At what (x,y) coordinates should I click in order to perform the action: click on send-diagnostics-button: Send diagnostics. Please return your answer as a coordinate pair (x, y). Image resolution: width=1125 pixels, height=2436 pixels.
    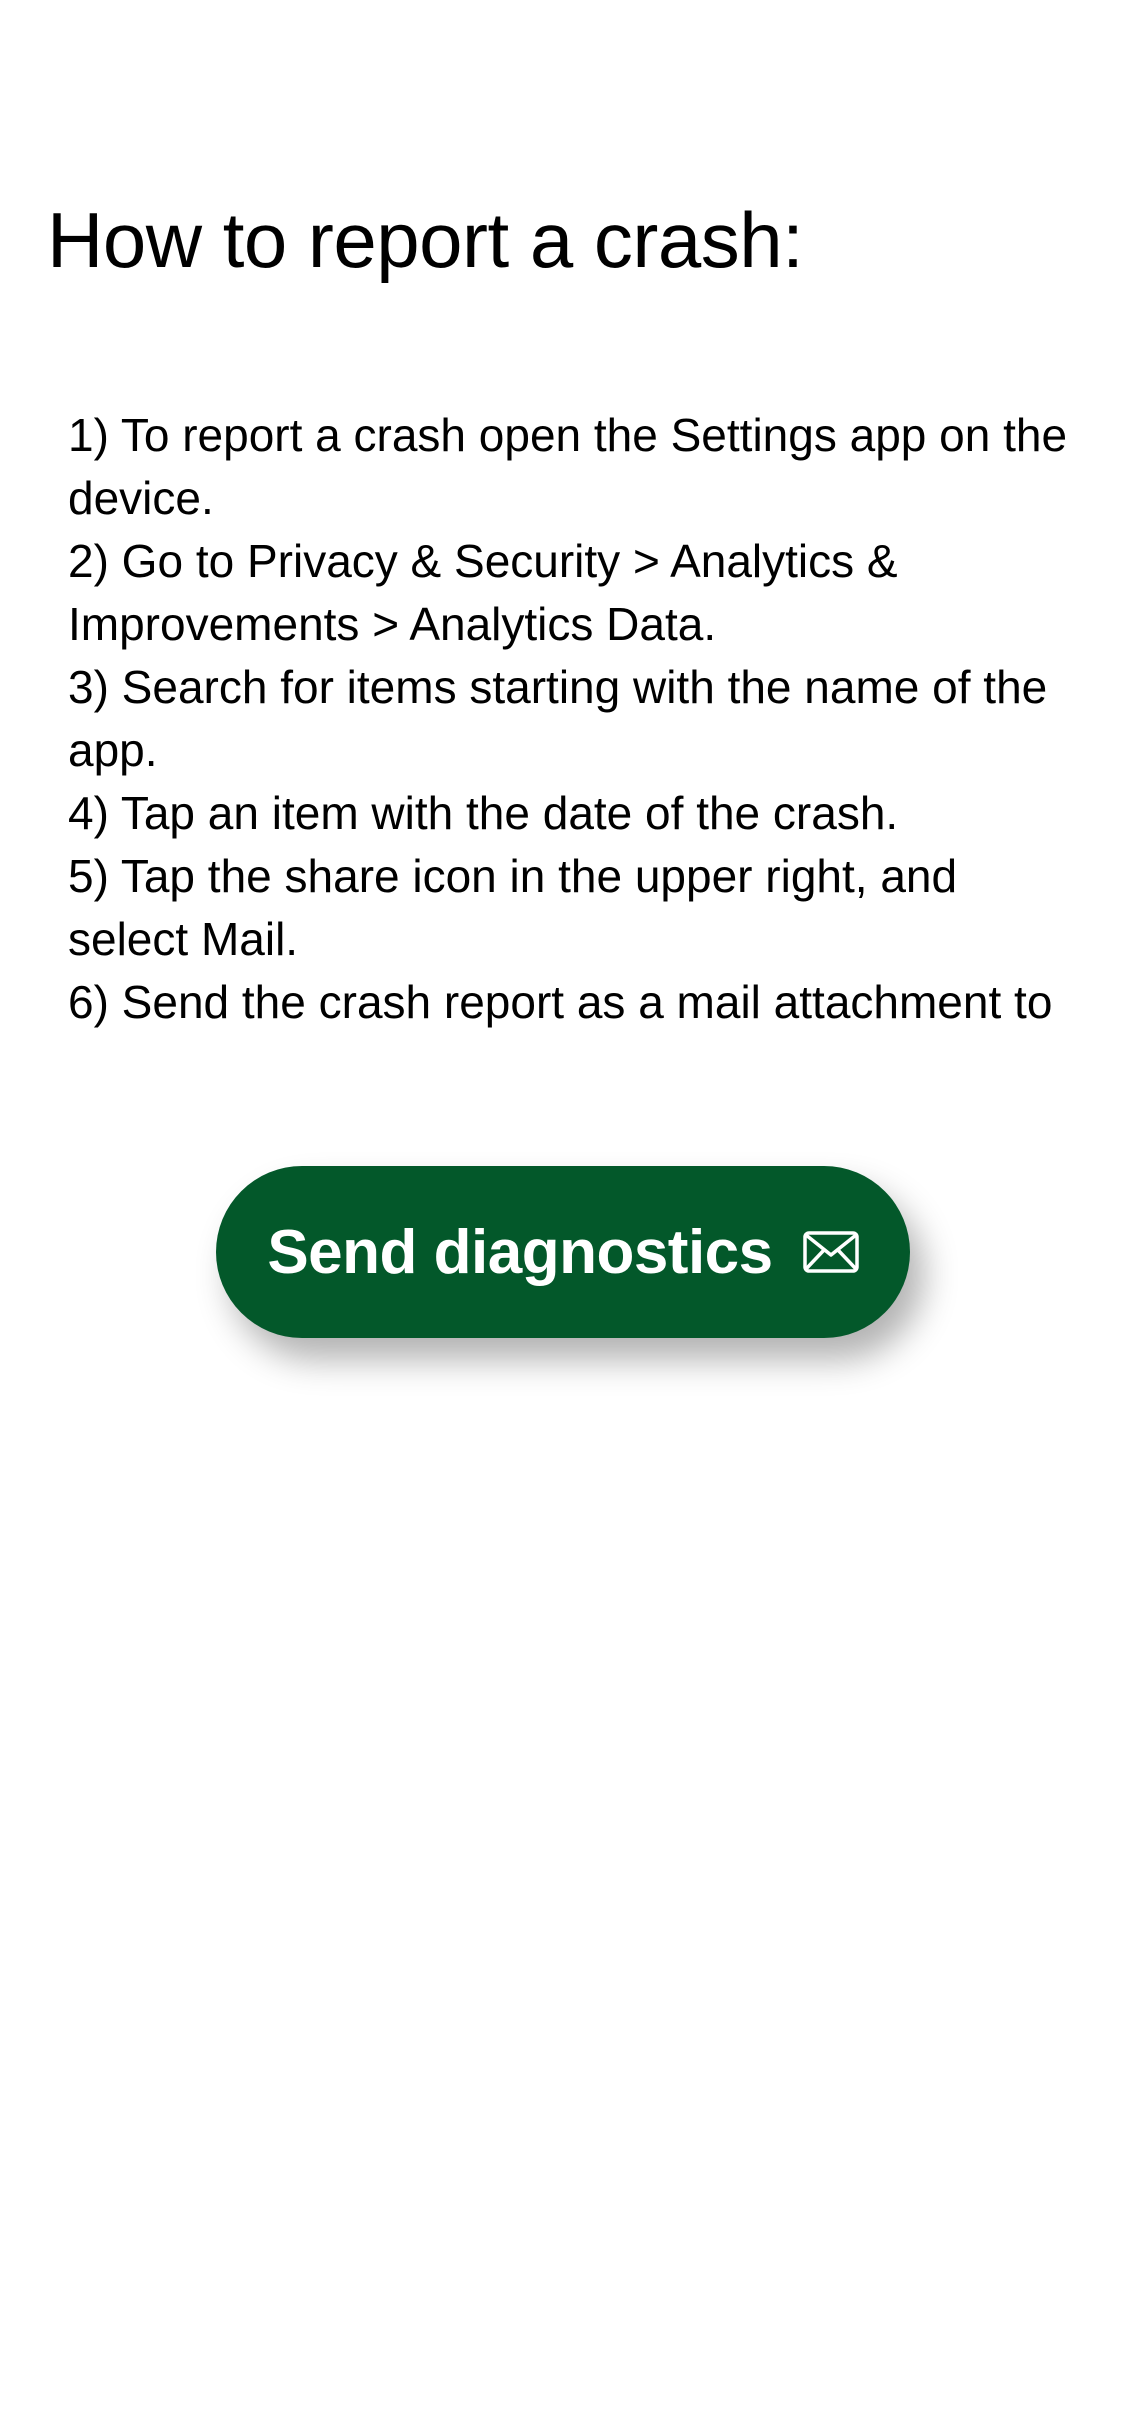
    Looking at the image, I should click on (563, 1252).